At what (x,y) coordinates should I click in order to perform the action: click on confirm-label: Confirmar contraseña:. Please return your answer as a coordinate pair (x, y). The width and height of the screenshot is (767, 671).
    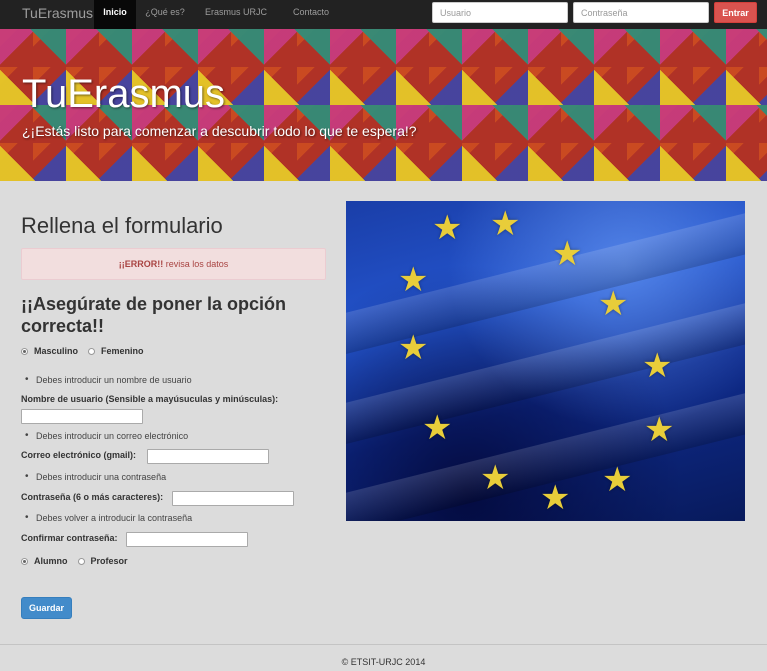
    Looking at the image, I should click on (69, 538).